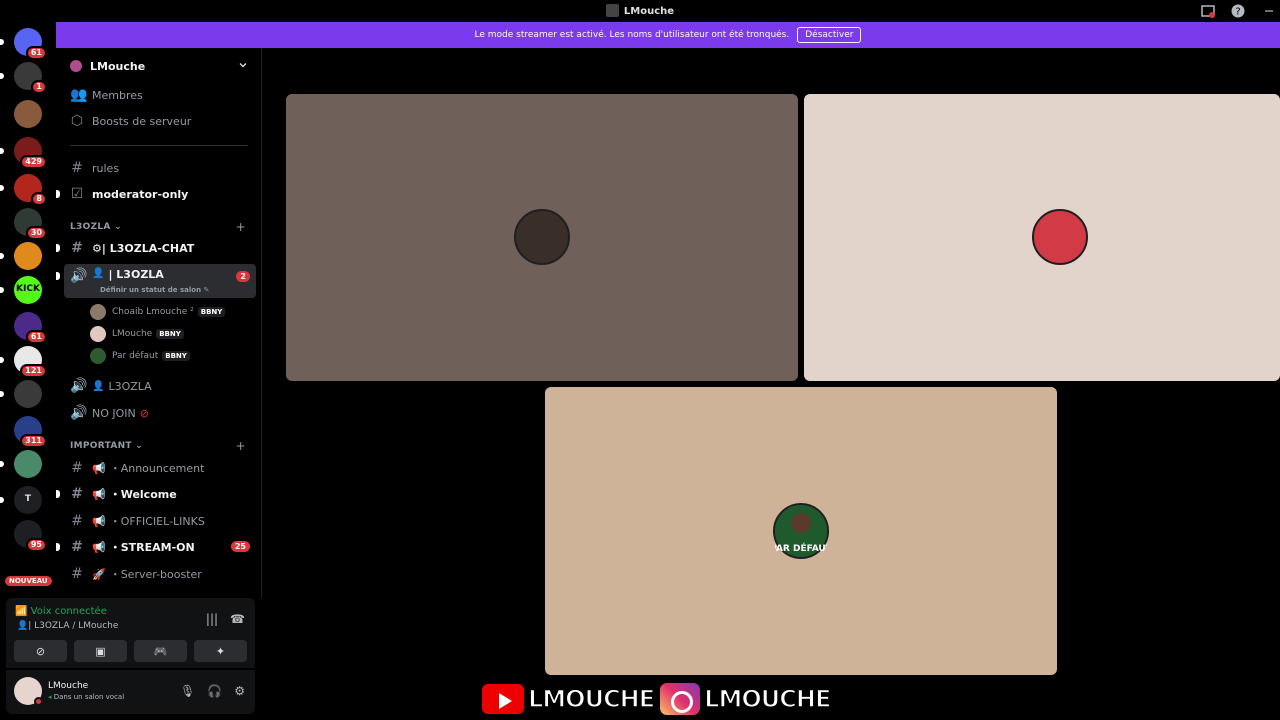 Image resolution: width=1280 pixels, height=720 pixels. I want to click on server-icon: 311, so click(30, 432).